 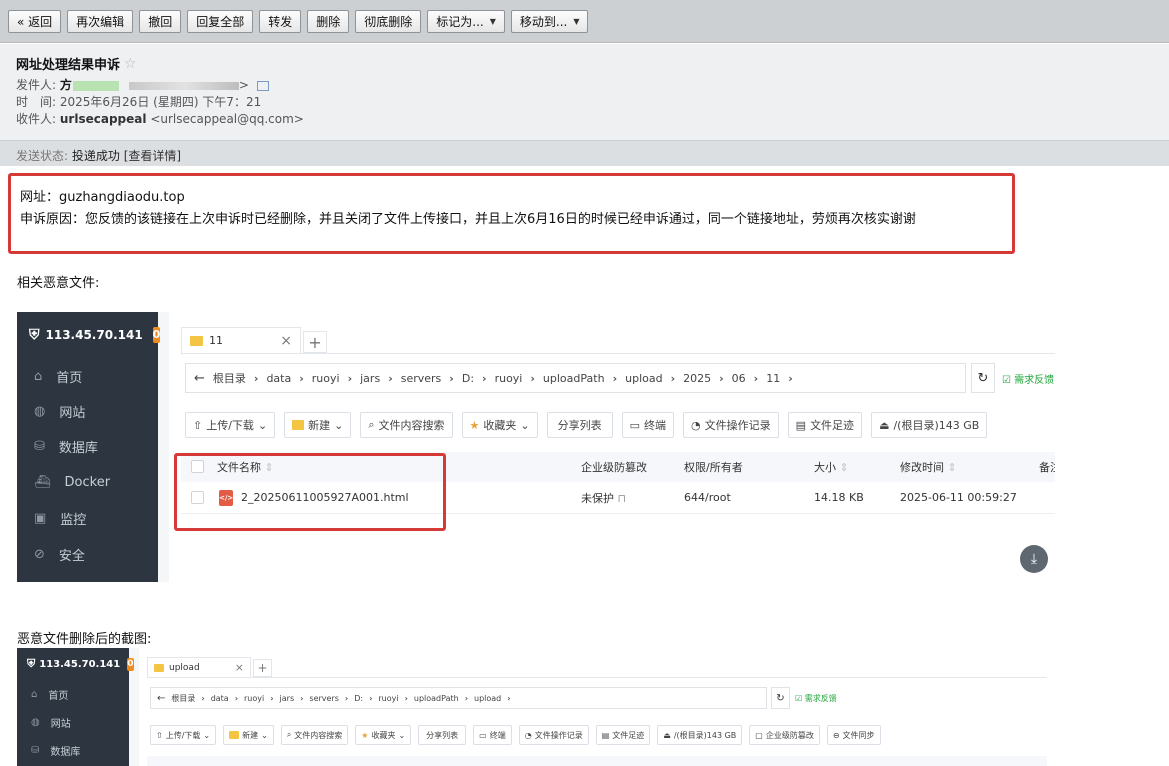 I want to click on file-sync-button: ⊖ 文件同步, so click(x=853, y=735).